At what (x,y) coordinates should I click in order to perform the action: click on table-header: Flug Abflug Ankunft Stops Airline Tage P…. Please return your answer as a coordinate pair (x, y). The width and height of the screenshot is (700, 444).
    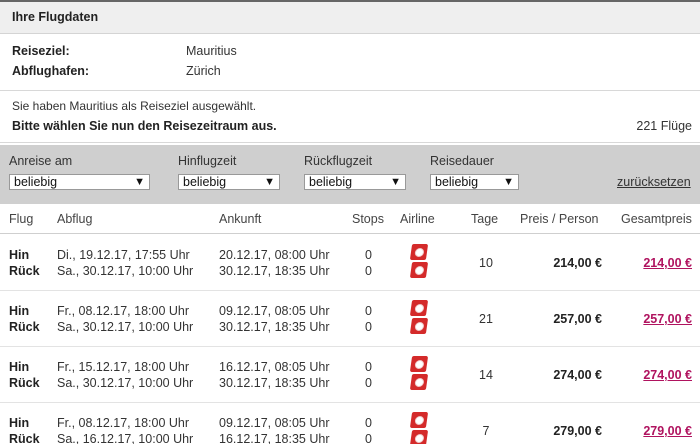
    Looking at the image, I should click on (350, 219).